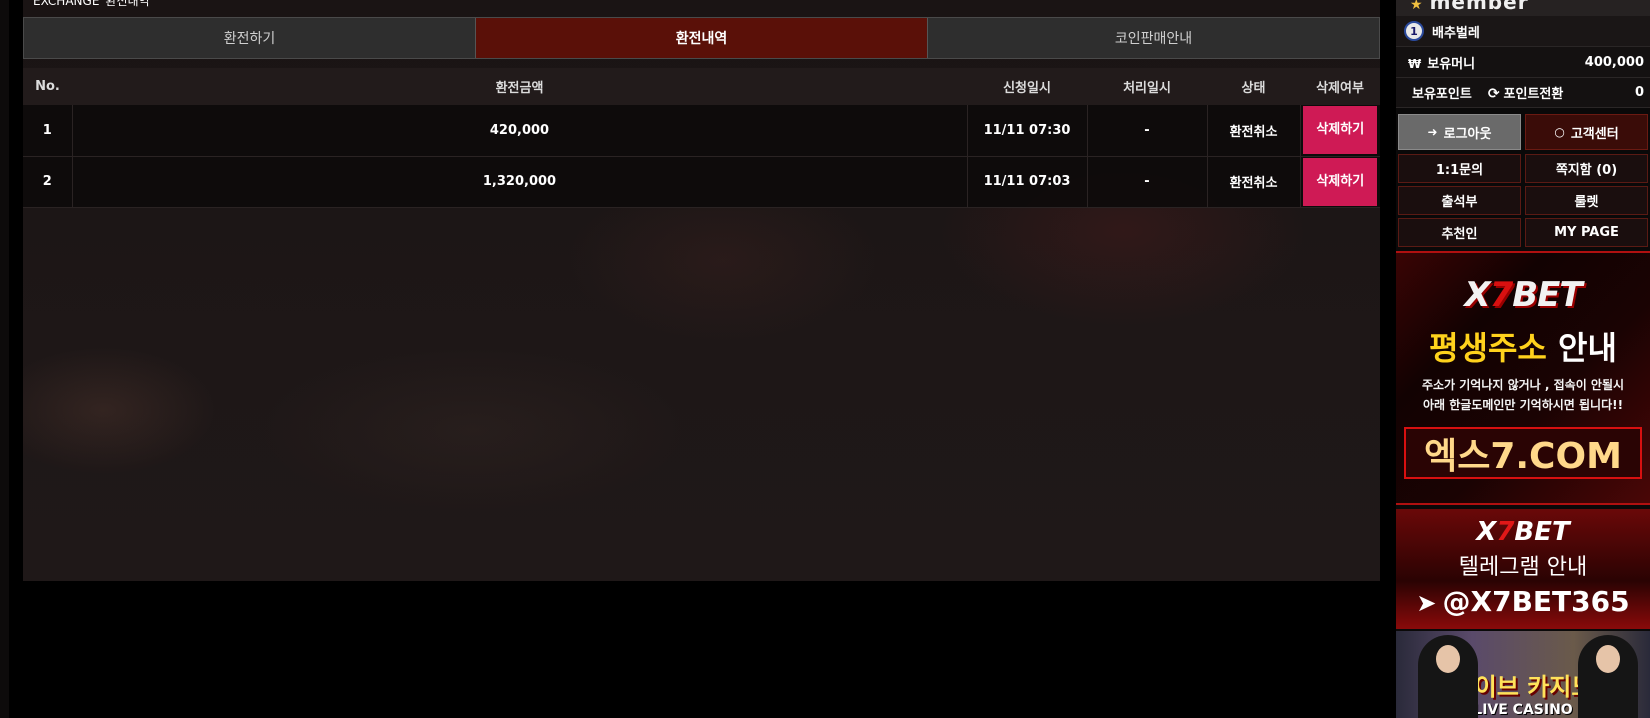 The image size is (1650, 718). What do you see at coordinates (1523, 348) in the screenshot?
I see `banner-title: 평생주소 안내` at bounding box center [1523, 348].